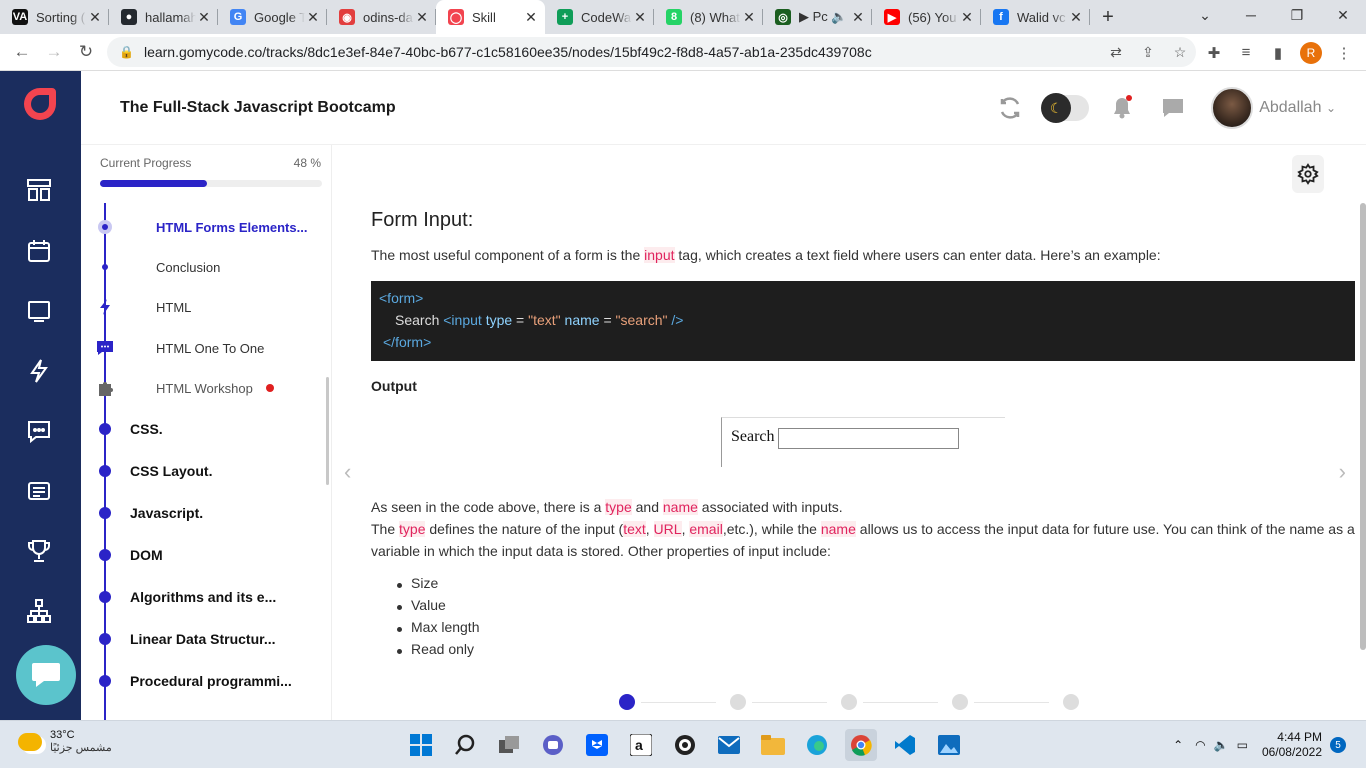 The width and height of the screenshot is (1366, 768). Describe the element at coordinates (1148, 52) in the screenshot. I see `share-icon: ⇪` at that location.